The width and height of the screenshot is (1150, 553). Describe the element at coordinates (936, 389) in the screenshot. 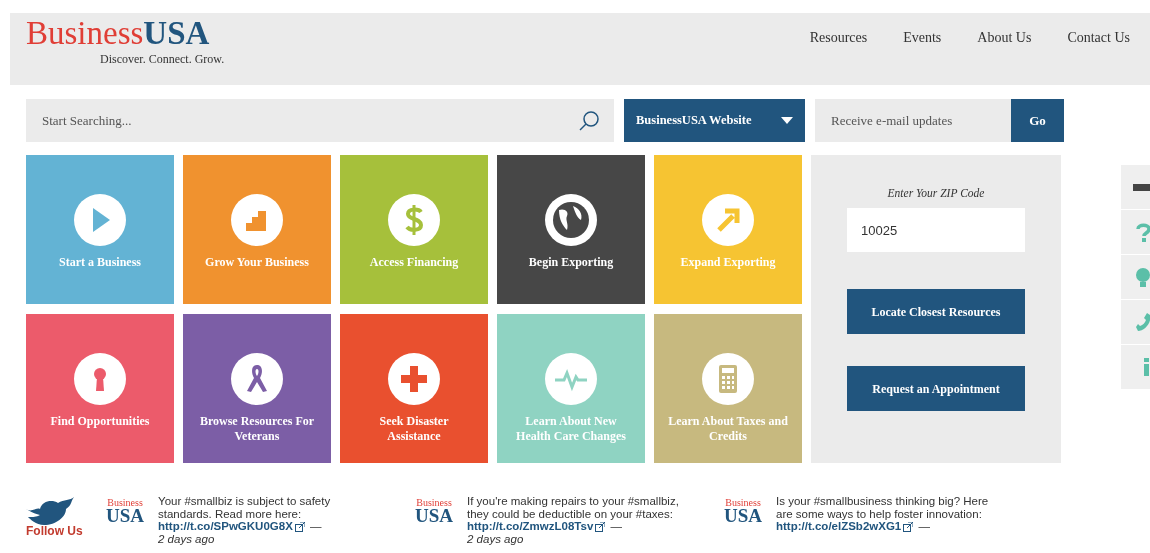

I see `action-button: Request an Appointment` at that location.